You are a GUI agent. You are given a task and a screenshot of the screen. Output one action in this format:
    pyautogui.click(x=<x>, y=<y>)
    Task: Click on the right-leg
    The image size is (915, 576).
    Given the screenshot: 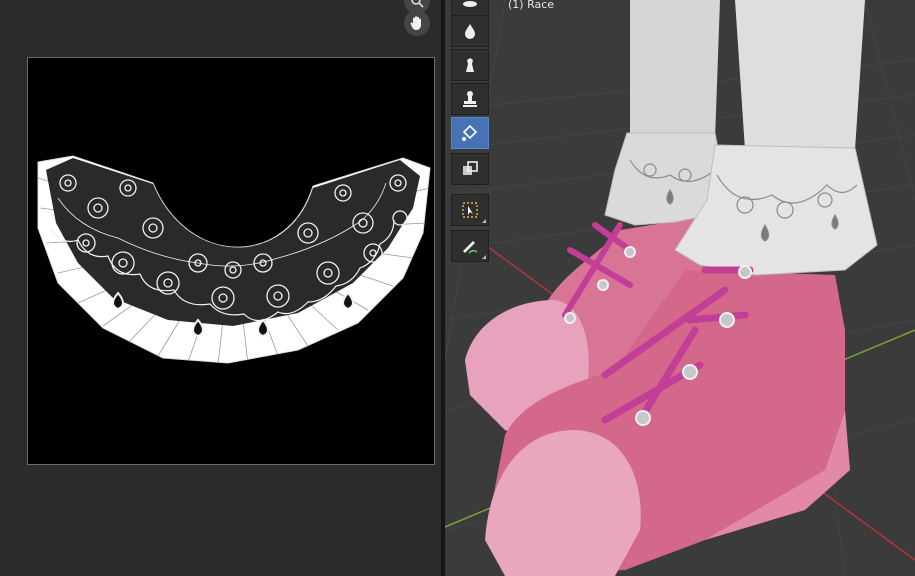 What is the action you would take?
    pyautogui.click(x=800, y=75)
    